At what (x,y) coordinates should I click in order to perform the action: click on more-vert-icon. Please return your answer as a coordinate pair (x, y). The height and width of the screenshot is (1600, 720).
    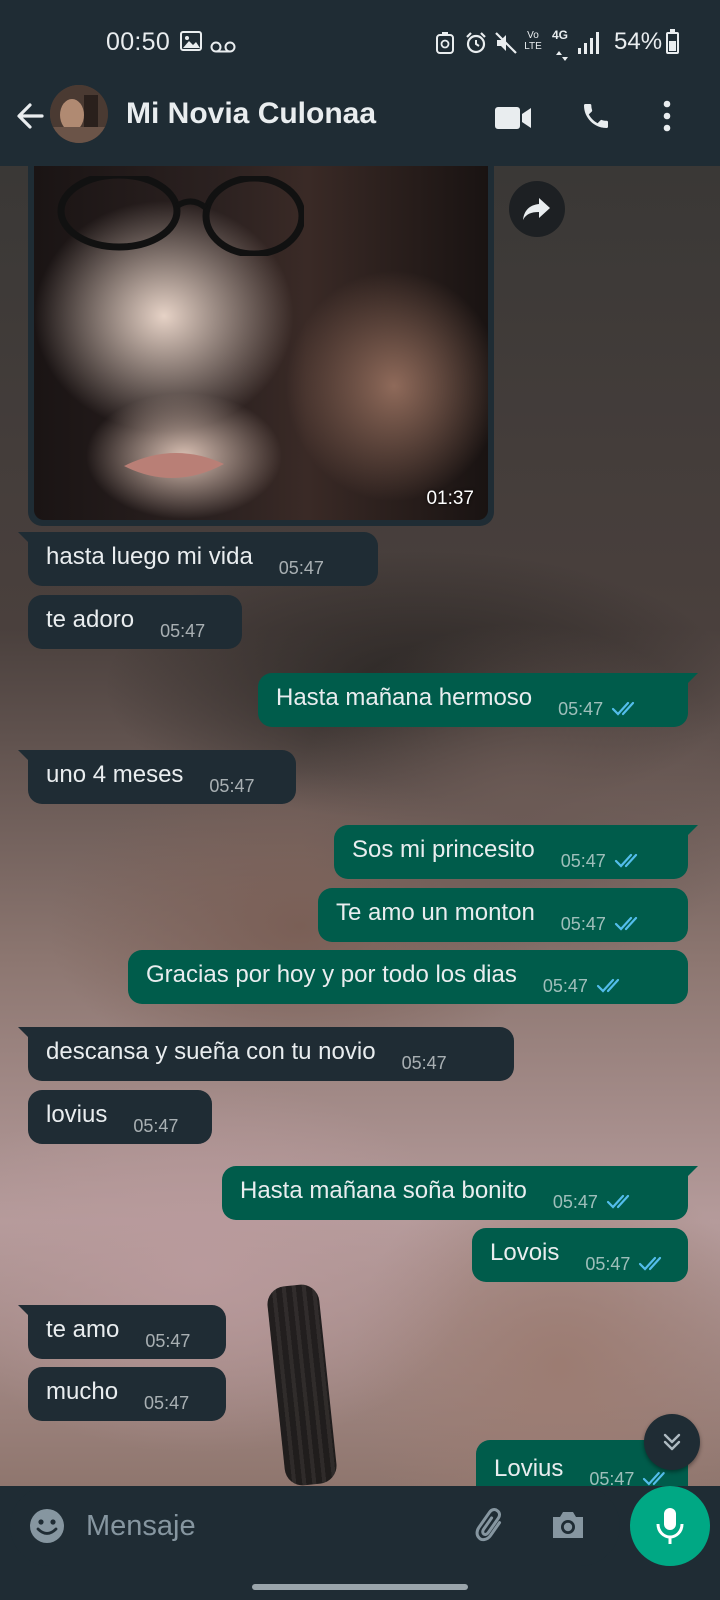
    Looking at the image, I should click on (667, 116).